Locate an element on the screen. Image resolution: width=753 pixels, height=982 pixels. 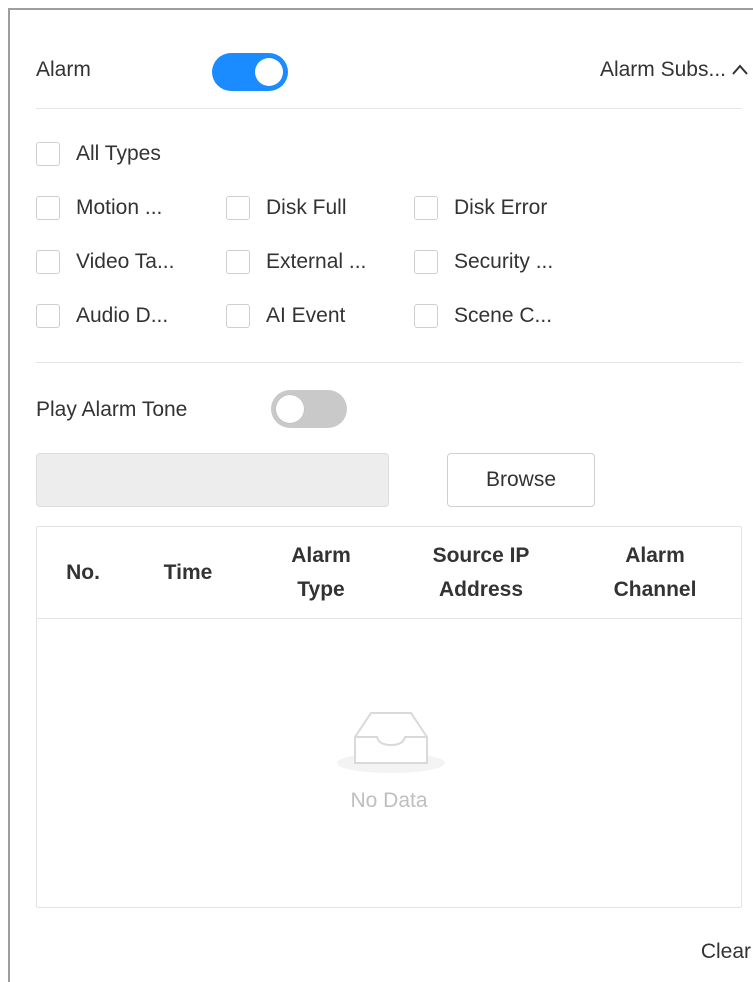
column-header-time: Time is located at coordinates (188, 573).